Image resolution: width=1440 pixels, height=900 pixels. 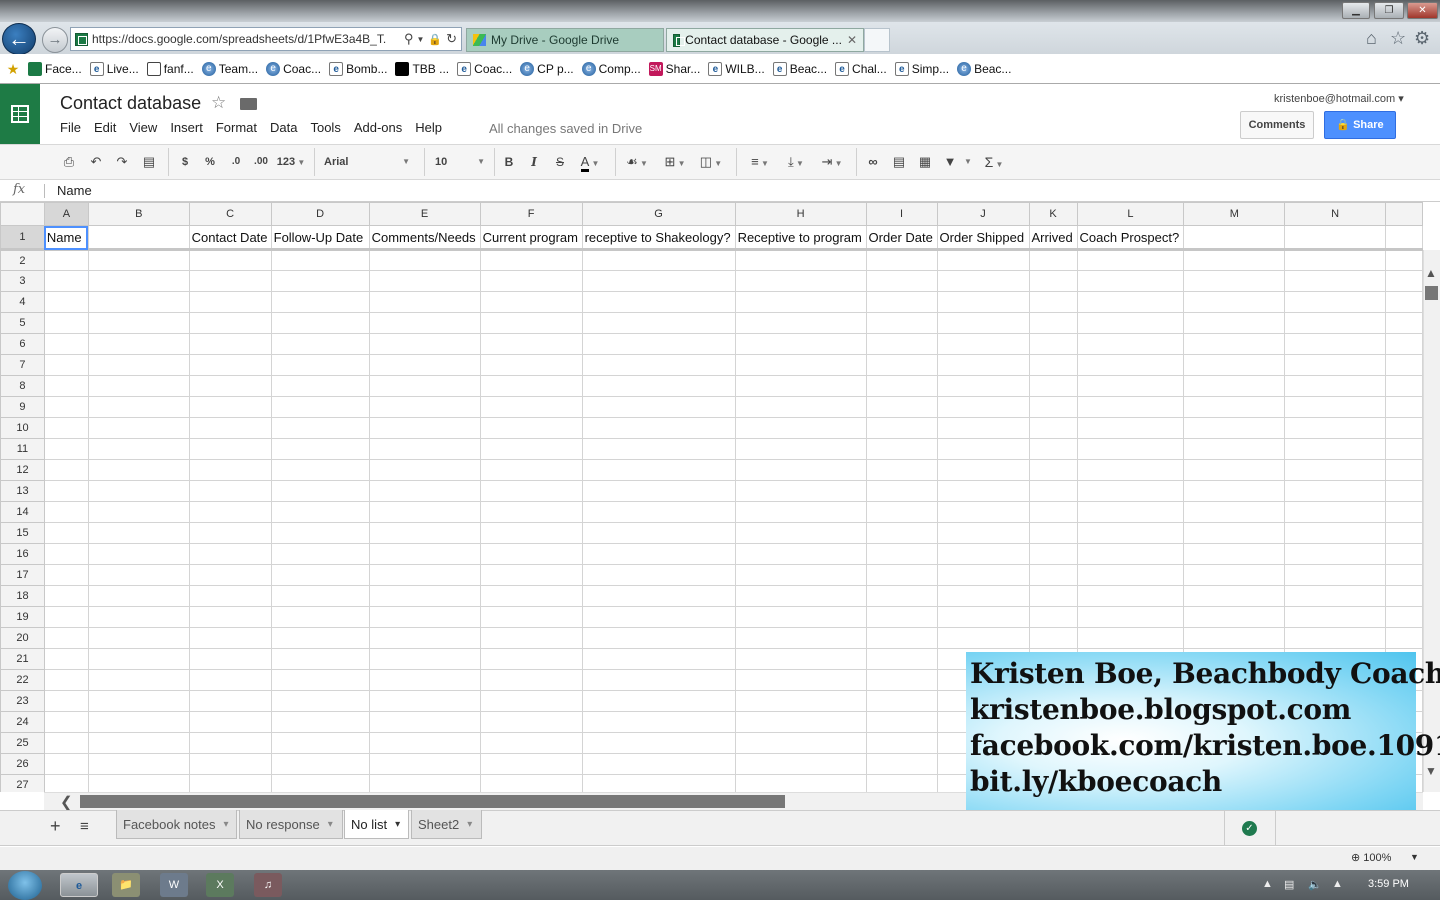 I want to click on bold-button: B, so click(x=509, y=162).